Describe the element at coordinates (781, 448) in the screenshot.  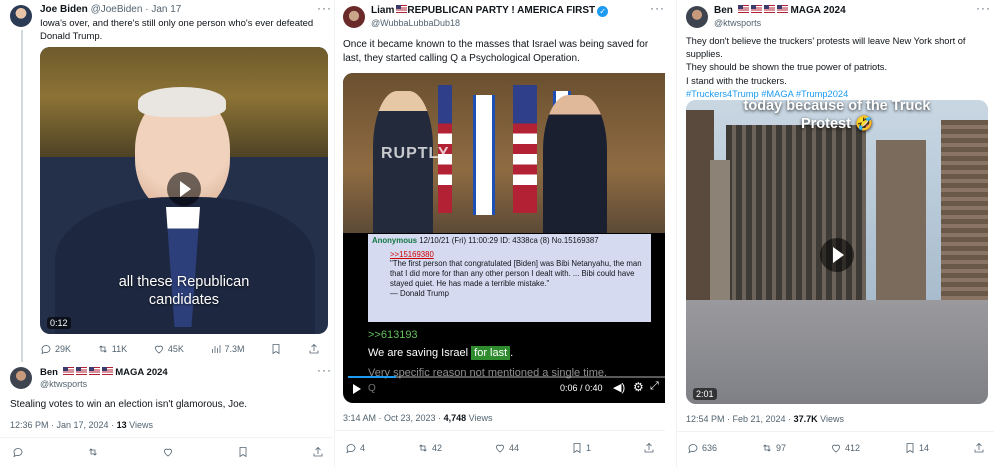
I see `repost-count: 97` at that location.